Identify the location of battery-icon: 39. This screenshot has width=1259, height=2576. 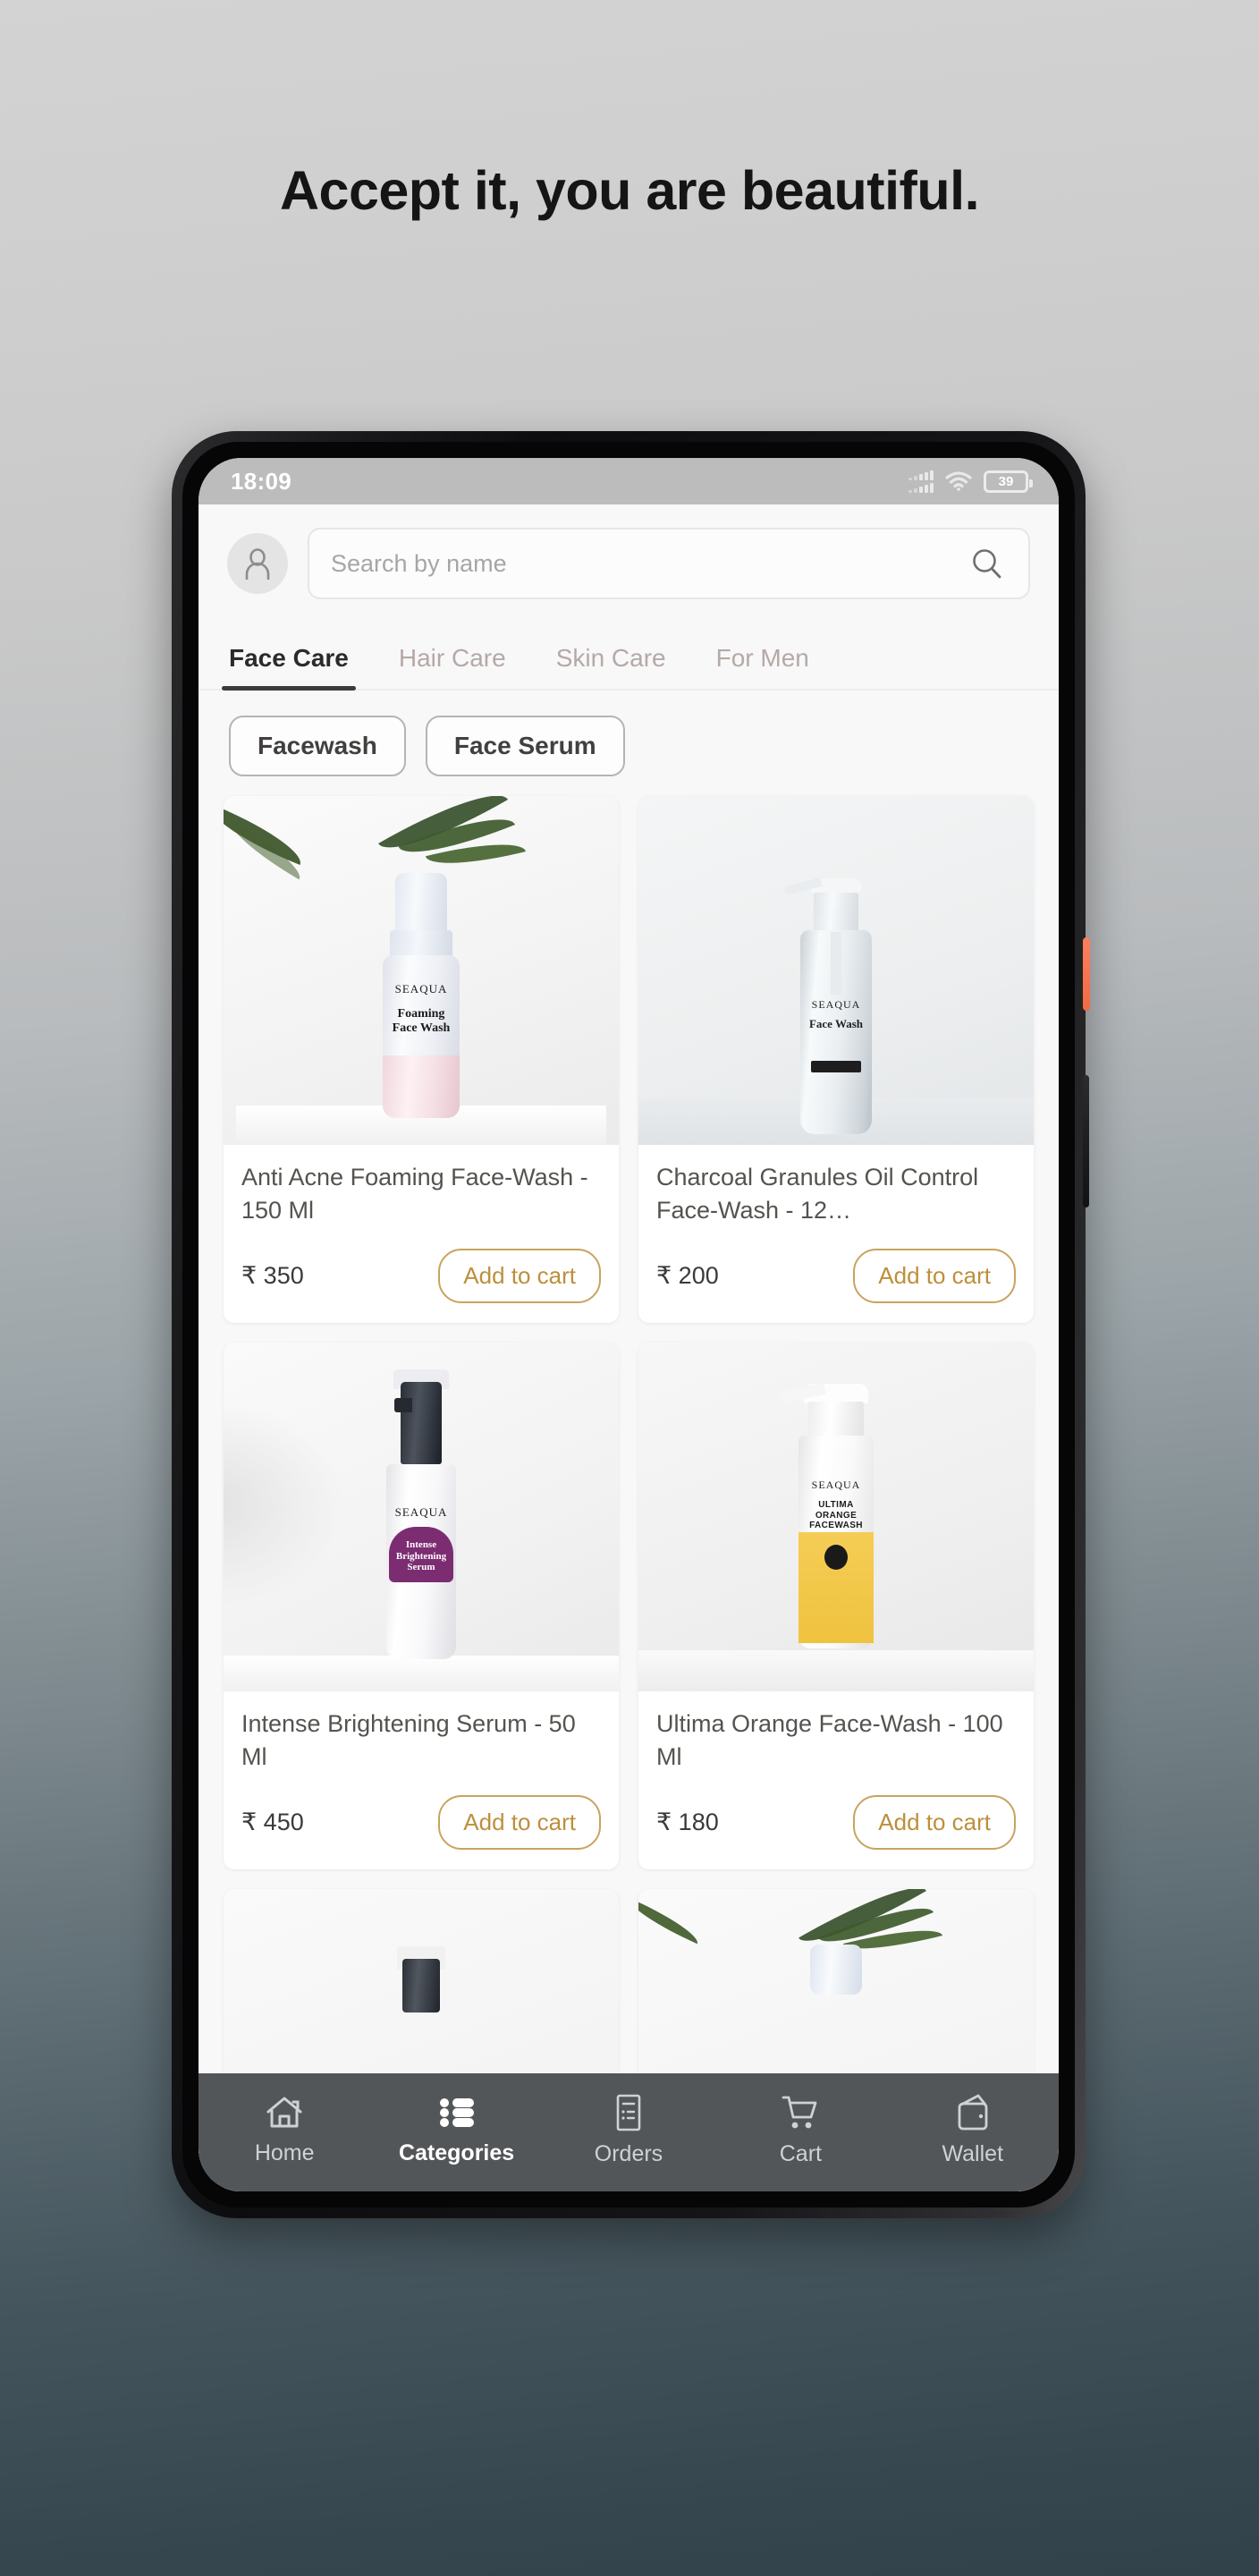
(1008, 481).